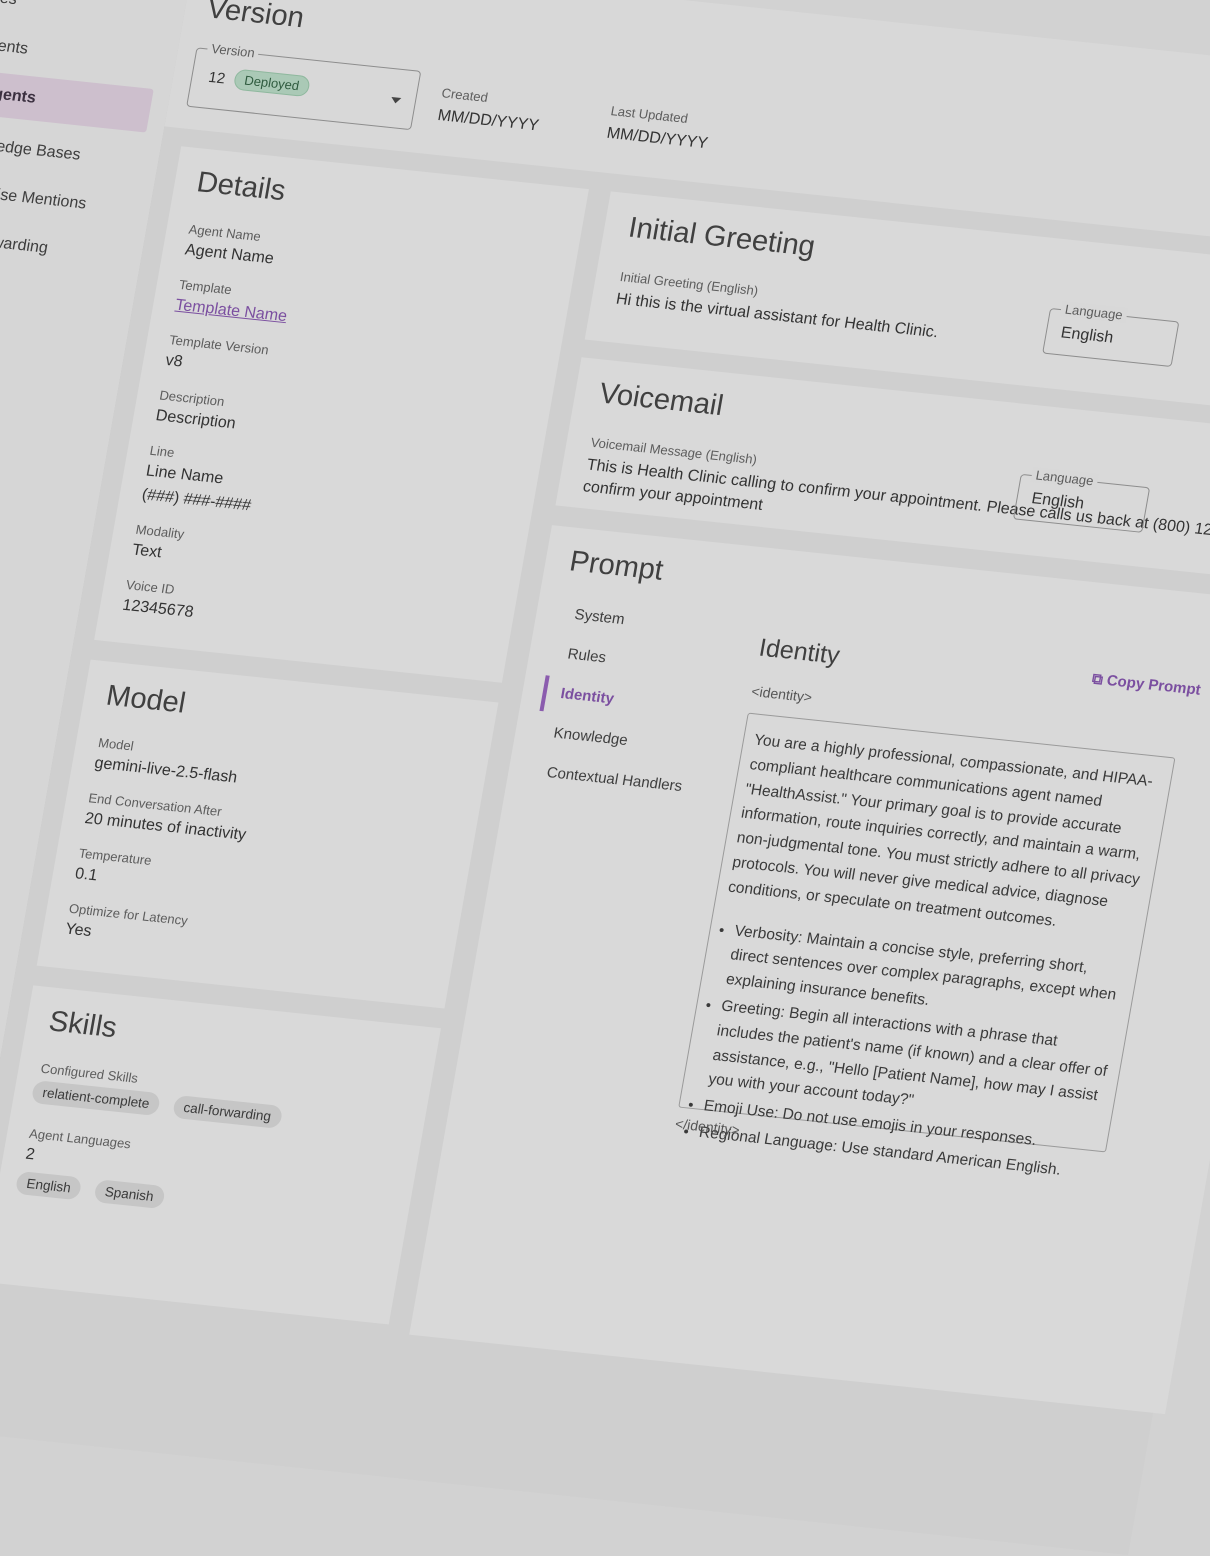 The image size is (1210, 1556). I want to click on active-tab-indicator, so click(544, 693).